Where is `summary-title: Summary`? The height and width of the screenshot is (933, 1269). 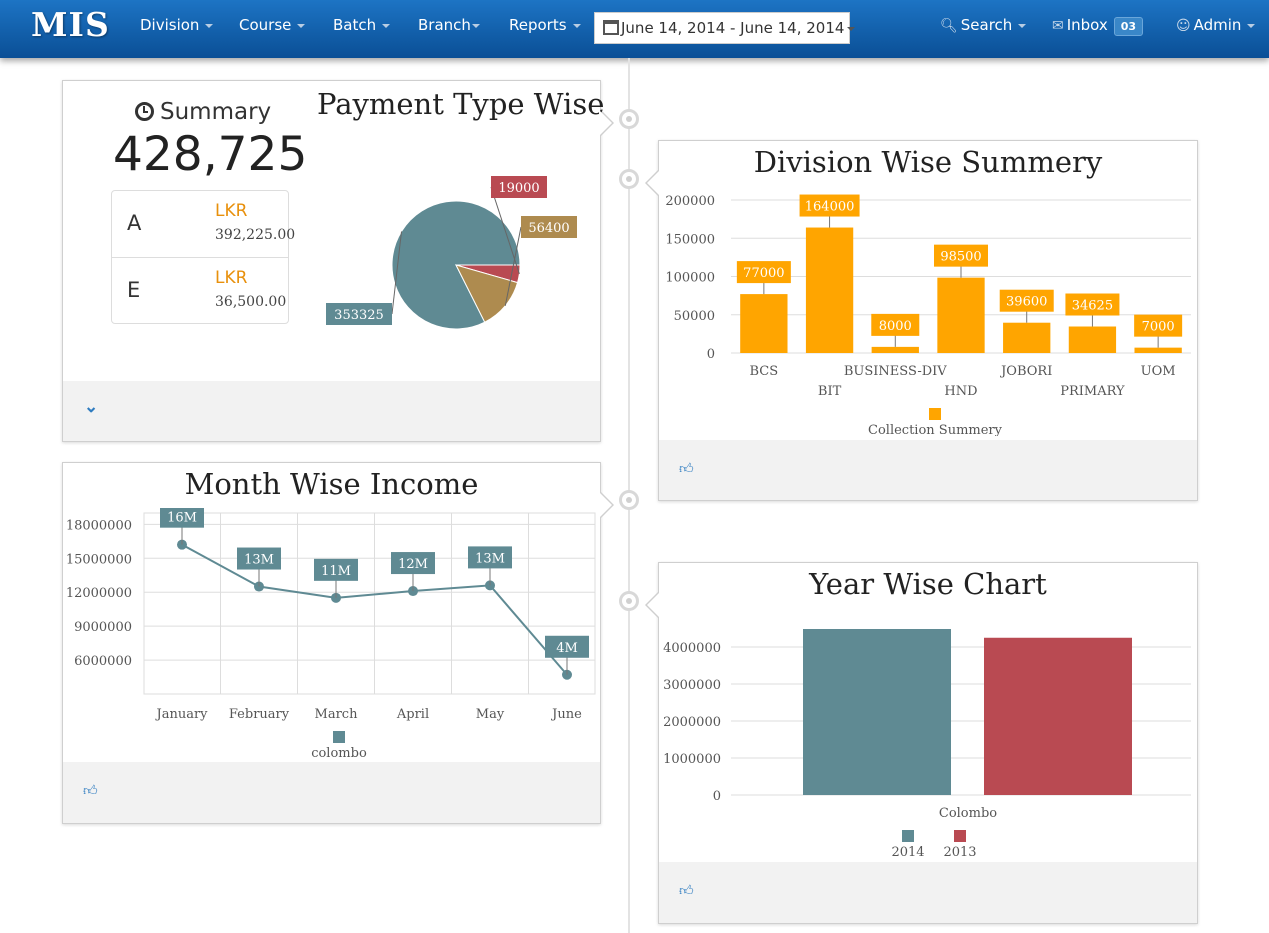 summary-title: Summary is located at coordinates (216, 112).